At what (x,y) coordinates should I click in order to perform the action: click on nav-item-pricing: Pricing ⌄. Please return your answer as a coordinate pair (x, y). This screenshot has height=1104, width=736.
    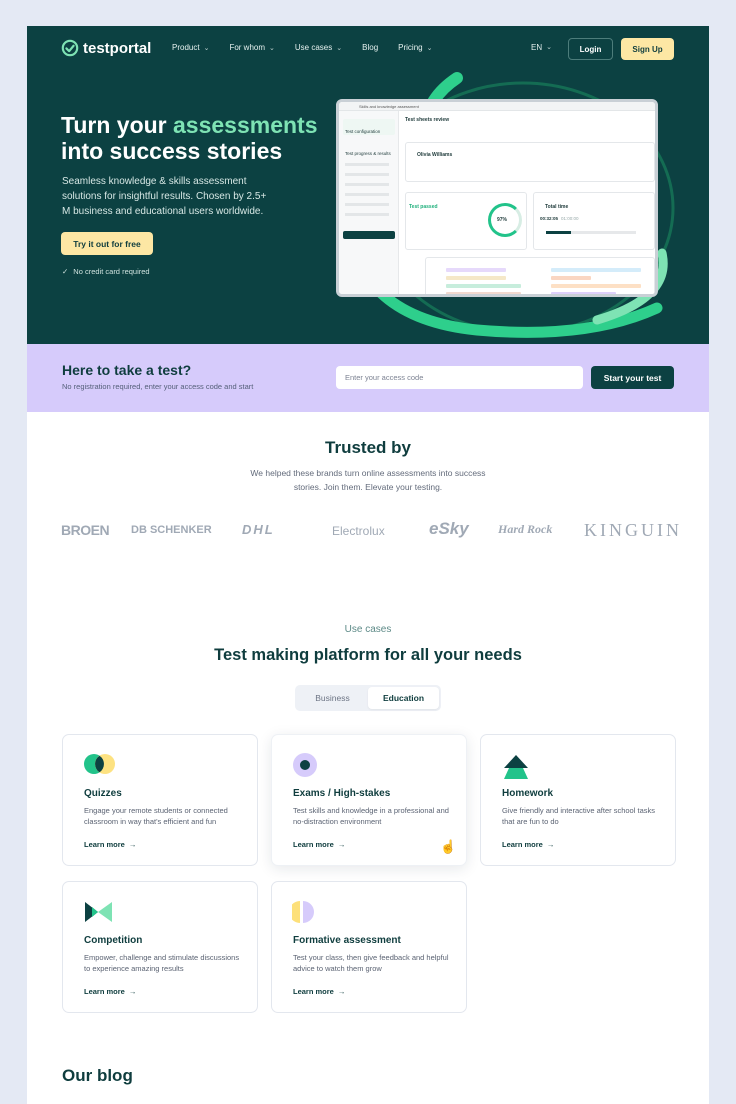
    Looking at the image, I should click on (415, 47).